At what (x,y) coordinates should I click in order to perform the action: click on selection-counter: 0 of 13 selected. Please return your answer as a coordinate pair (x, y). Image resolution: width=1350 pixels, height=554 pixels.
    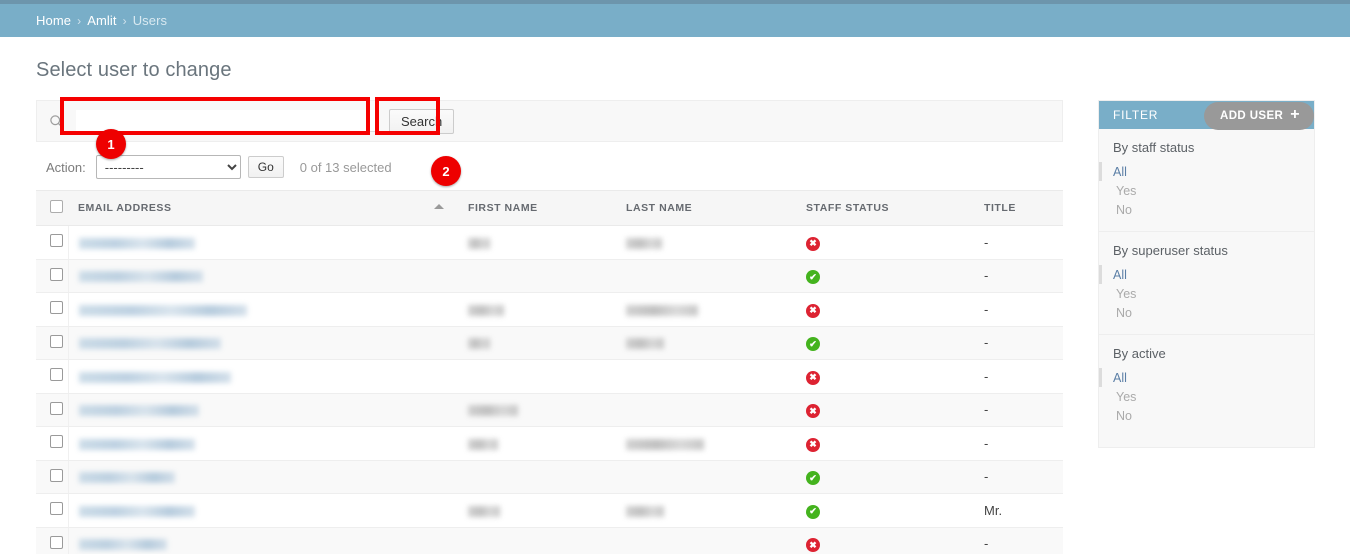
    Looking at the image, I should click on (345, 167).